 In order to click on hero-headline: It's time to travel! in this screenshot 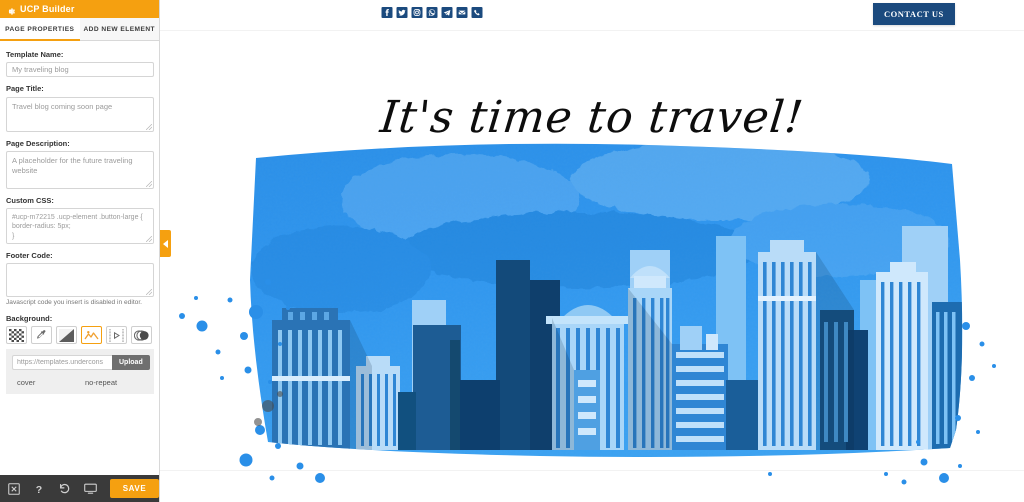, I will do `click(592, 117)`.